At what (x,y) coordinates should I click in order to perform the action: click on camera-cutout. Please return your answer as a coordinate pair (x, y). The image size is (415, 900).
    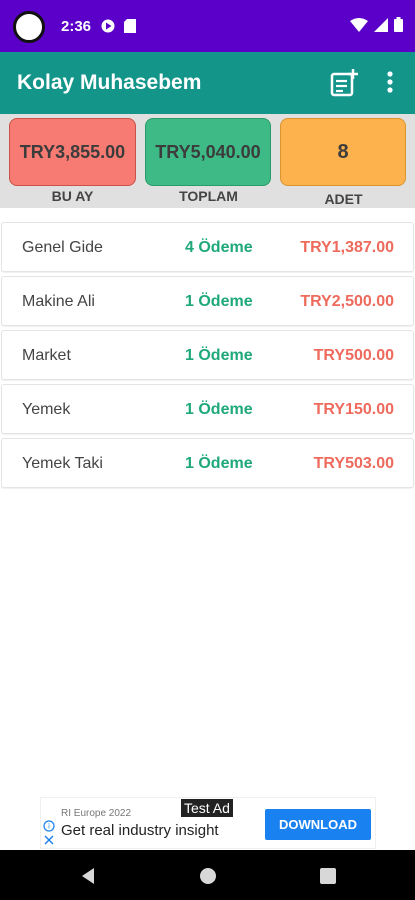
    Looking at the image, I should click on (29, 27).